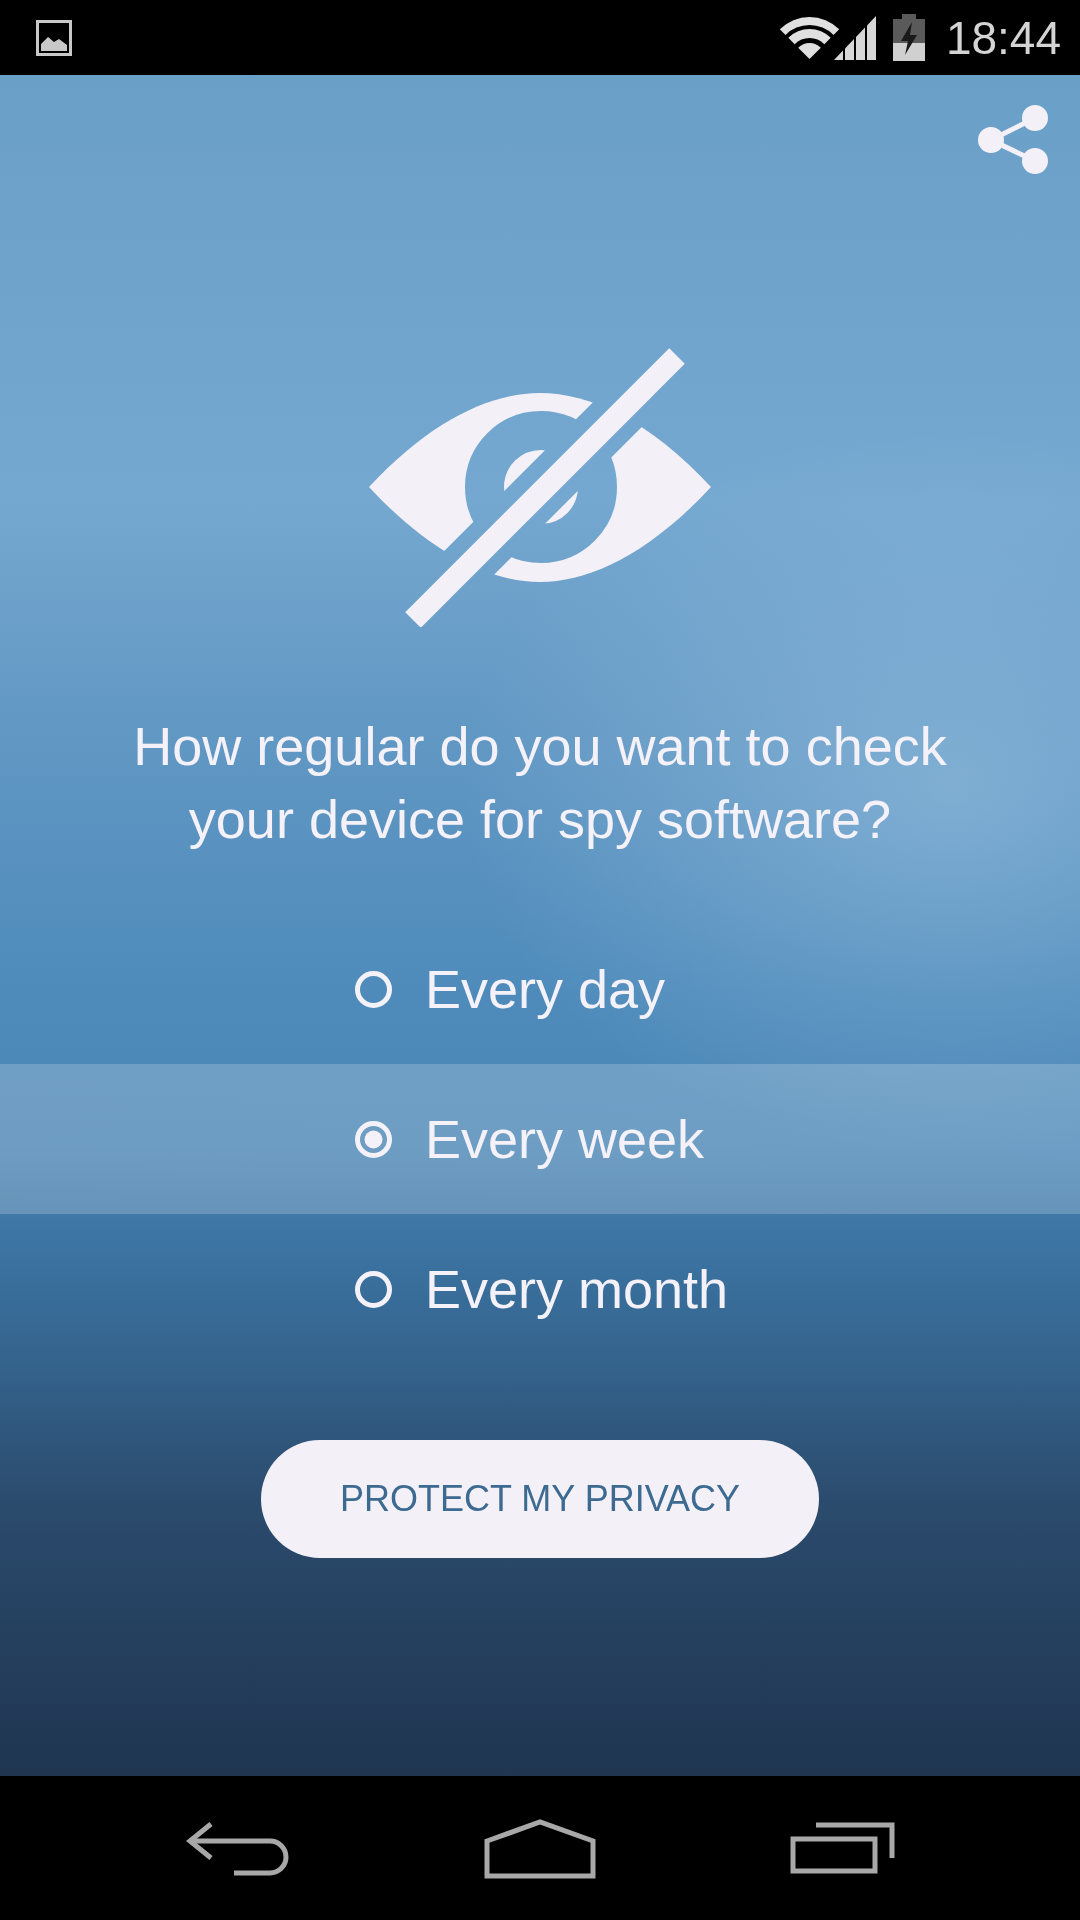 This screenshot has height=1920, width=1080. Describe the element at coordinates (855, 37) in the screenshot. I see `signal-icon` at that location.